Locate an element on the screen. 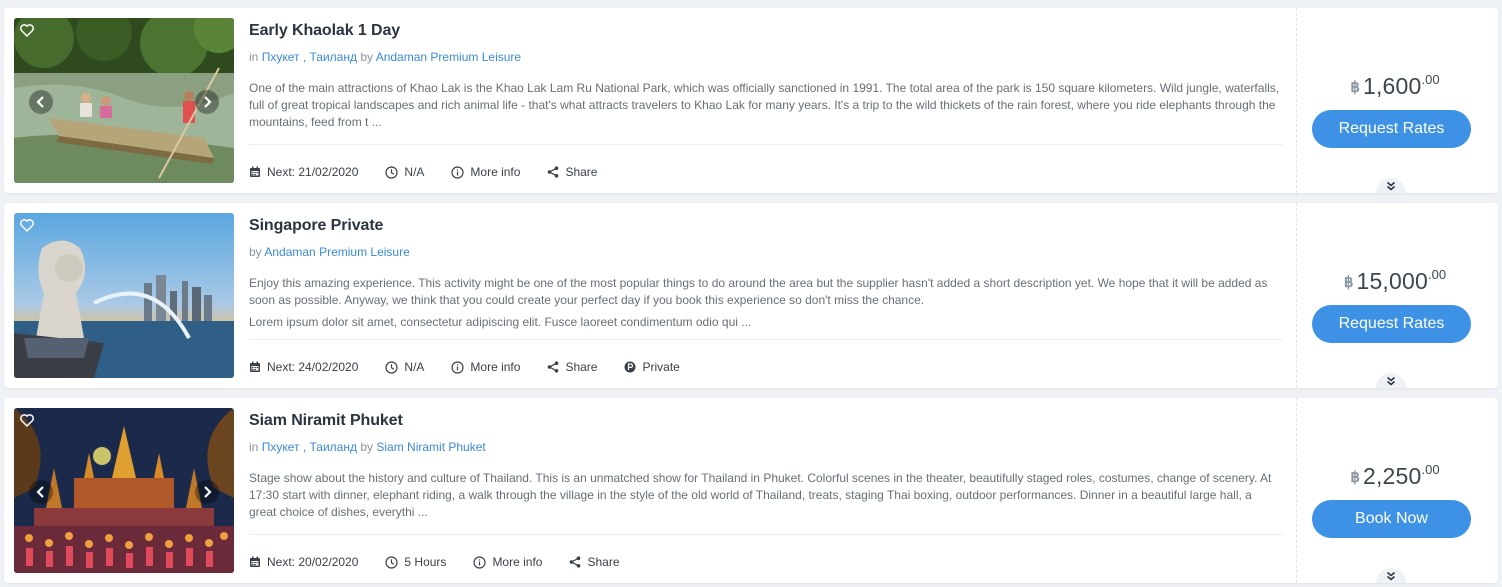  price-amount: 2,250 is located at coordinates (1392, 476).